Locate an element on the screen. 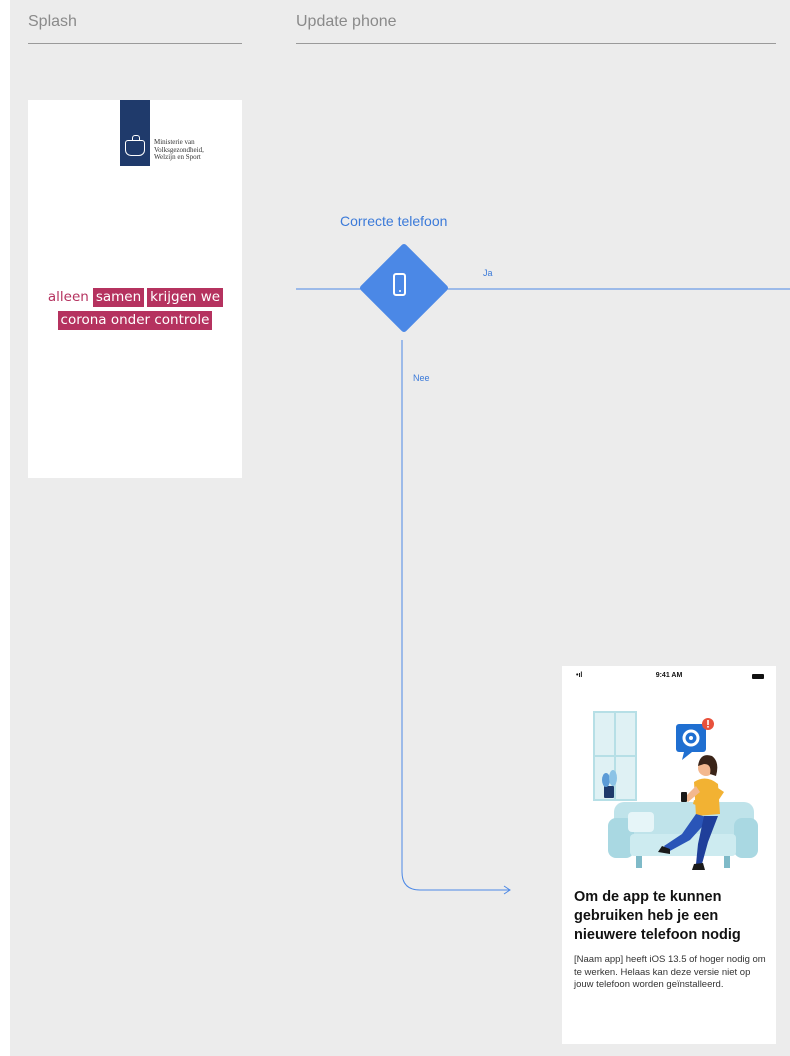 This screenshot has width=790, height=1056. edge-label-no: Nee is located at coordinates (421, 378).